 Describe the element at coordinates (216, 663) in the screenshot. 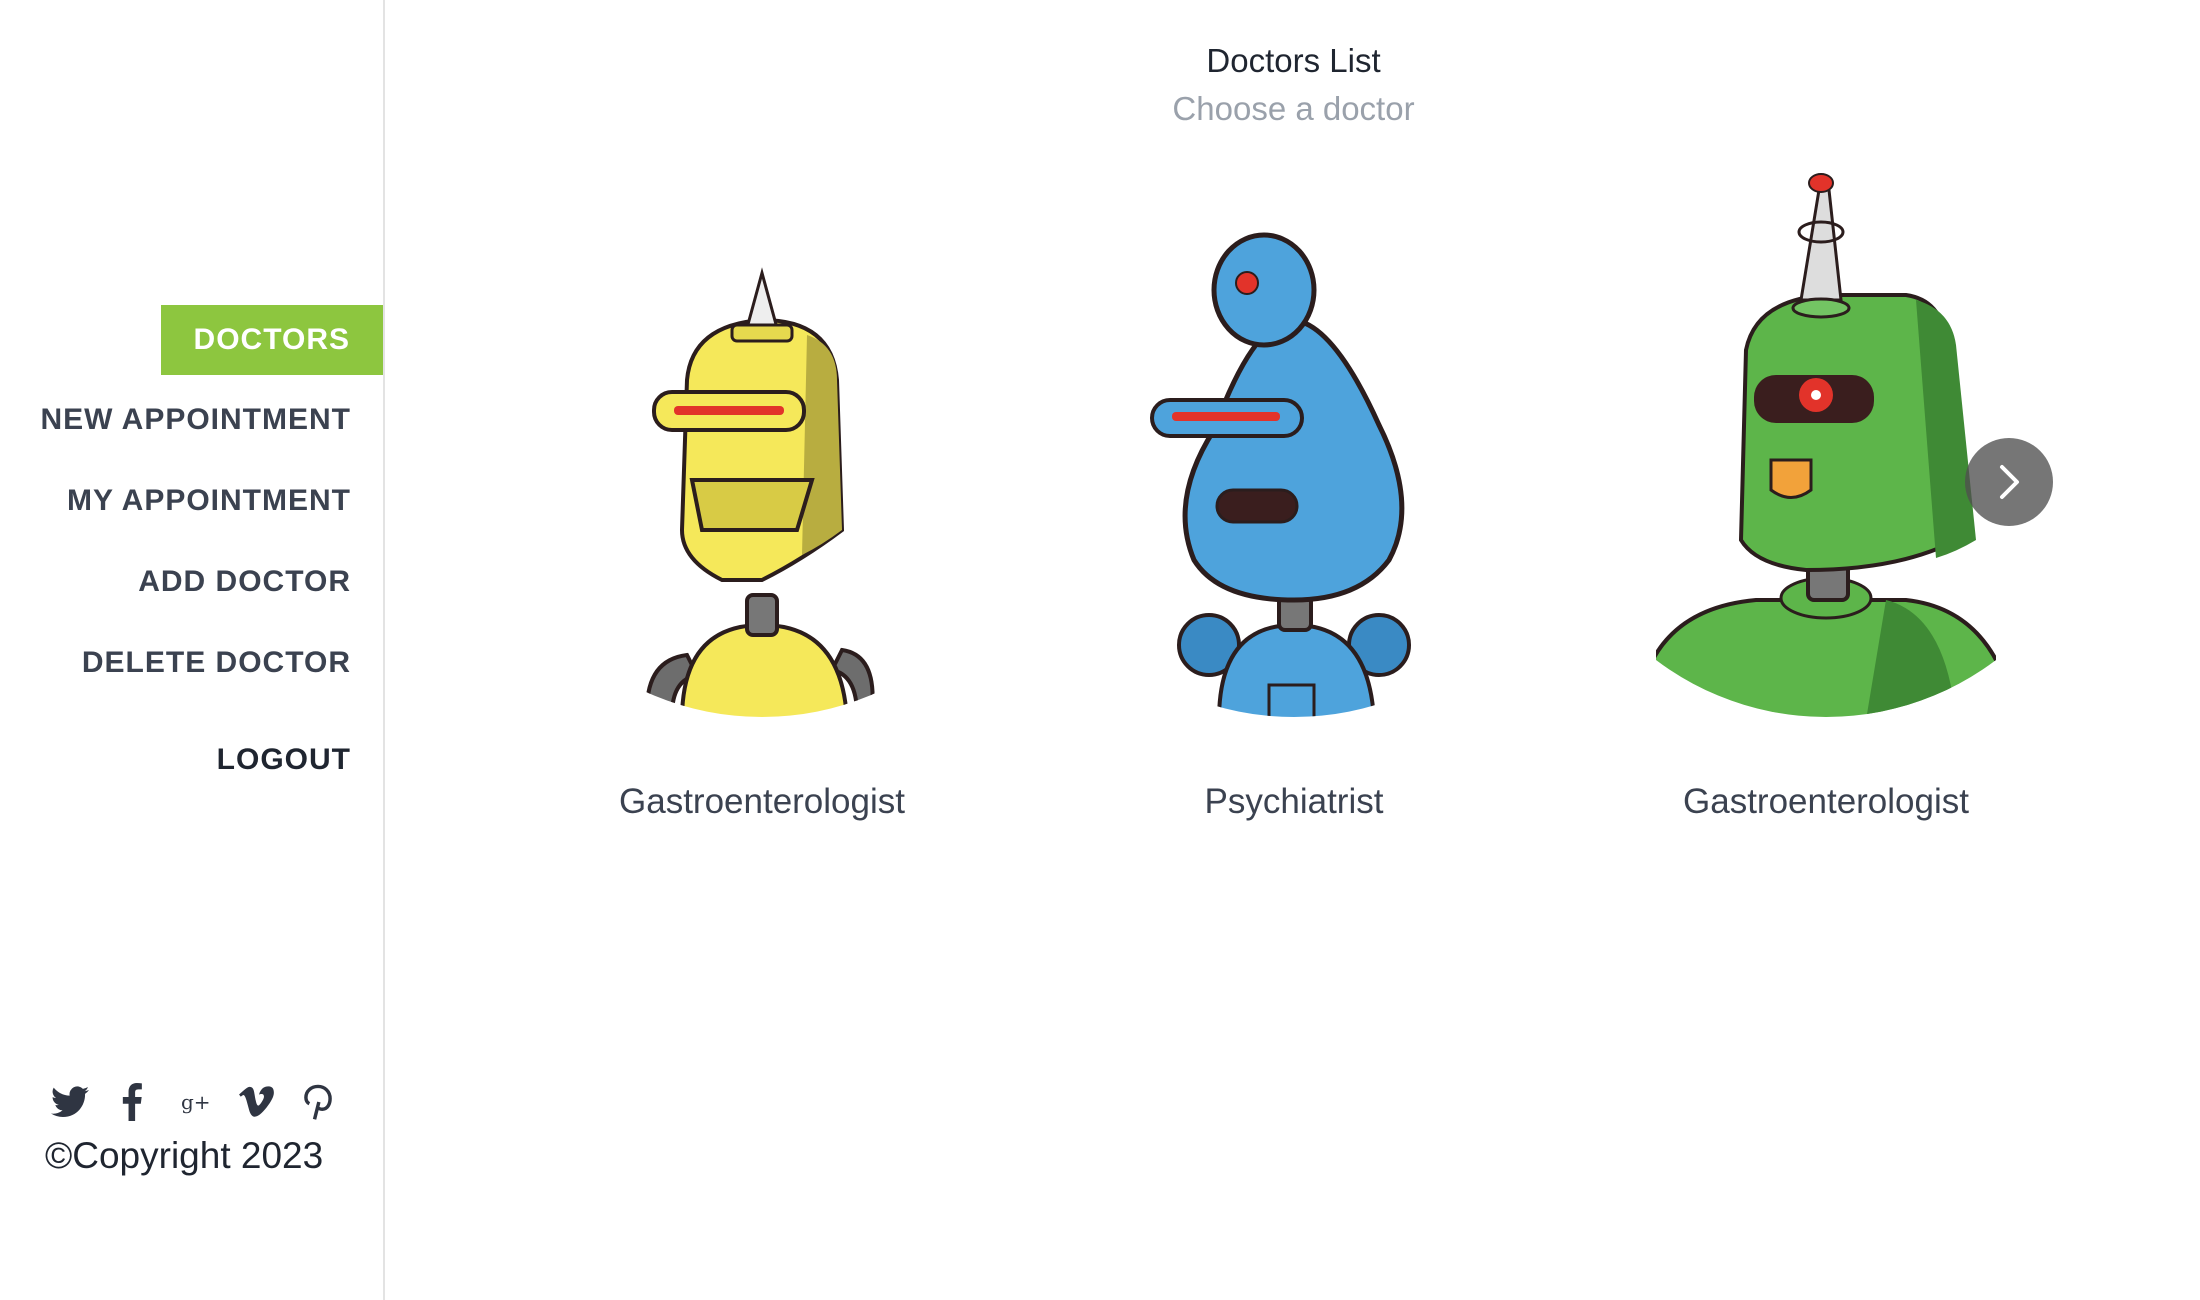

I see `nav-item-delete-doctor: DELETE DOCTOR` at that location.